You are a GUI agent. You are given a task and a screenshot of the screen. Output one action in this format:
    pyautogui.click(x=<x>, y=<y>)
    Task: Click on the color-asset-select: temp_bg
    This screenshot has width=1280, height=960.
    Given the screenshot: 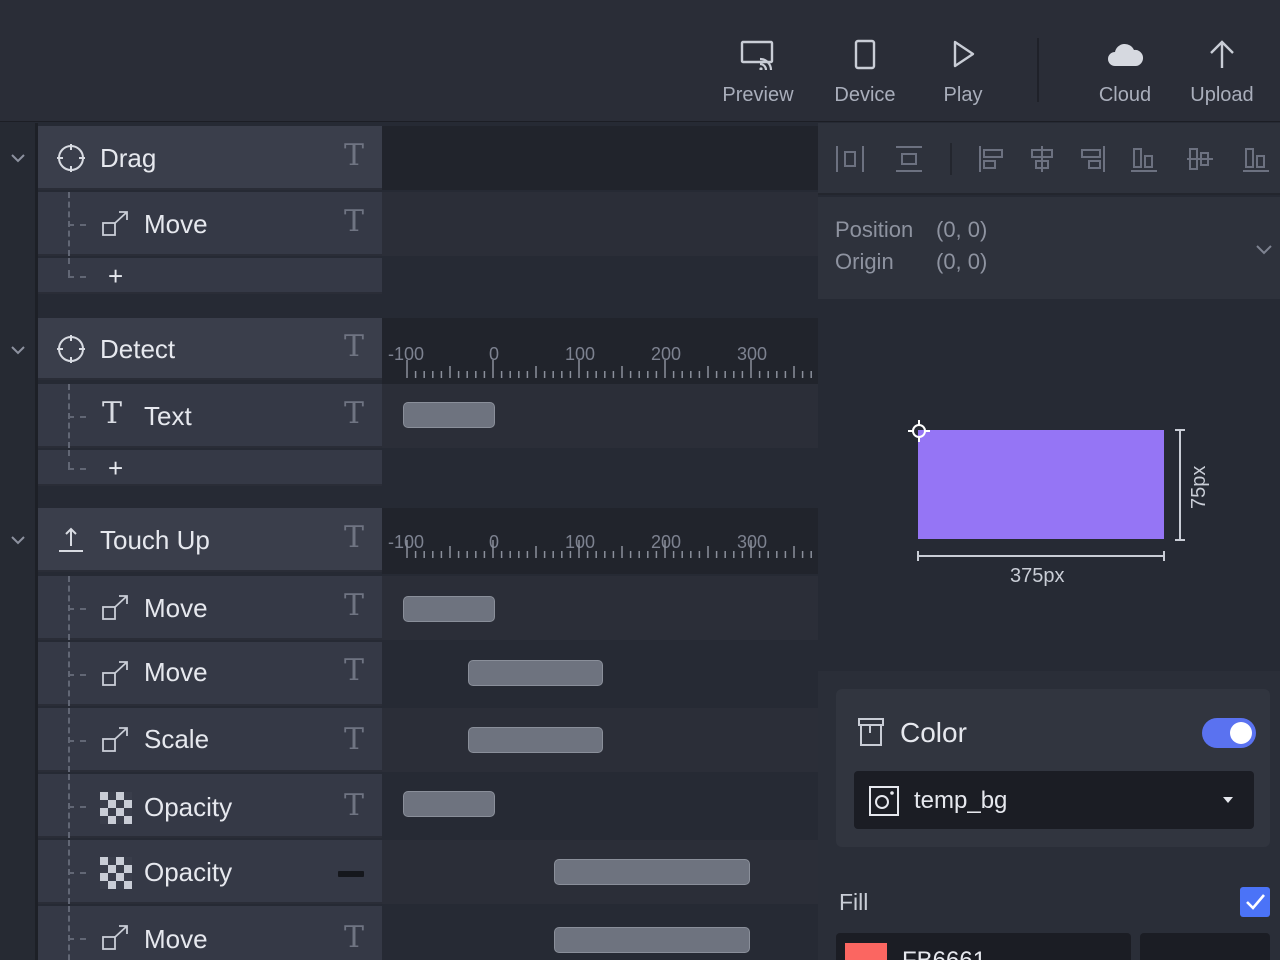 What is the action you would take?
    pyautogui.click(x=1054, y=800)
    